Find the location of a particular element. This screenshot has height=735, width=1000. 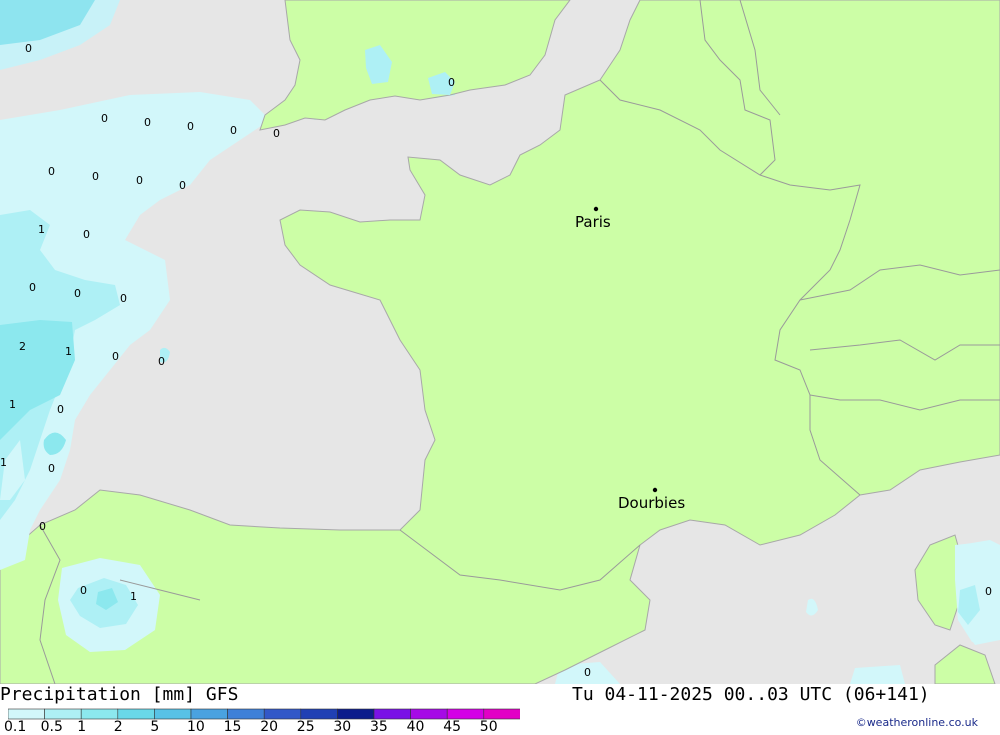

map-title: Precipitation [mm] GFS is located at coordinates (119, 694).